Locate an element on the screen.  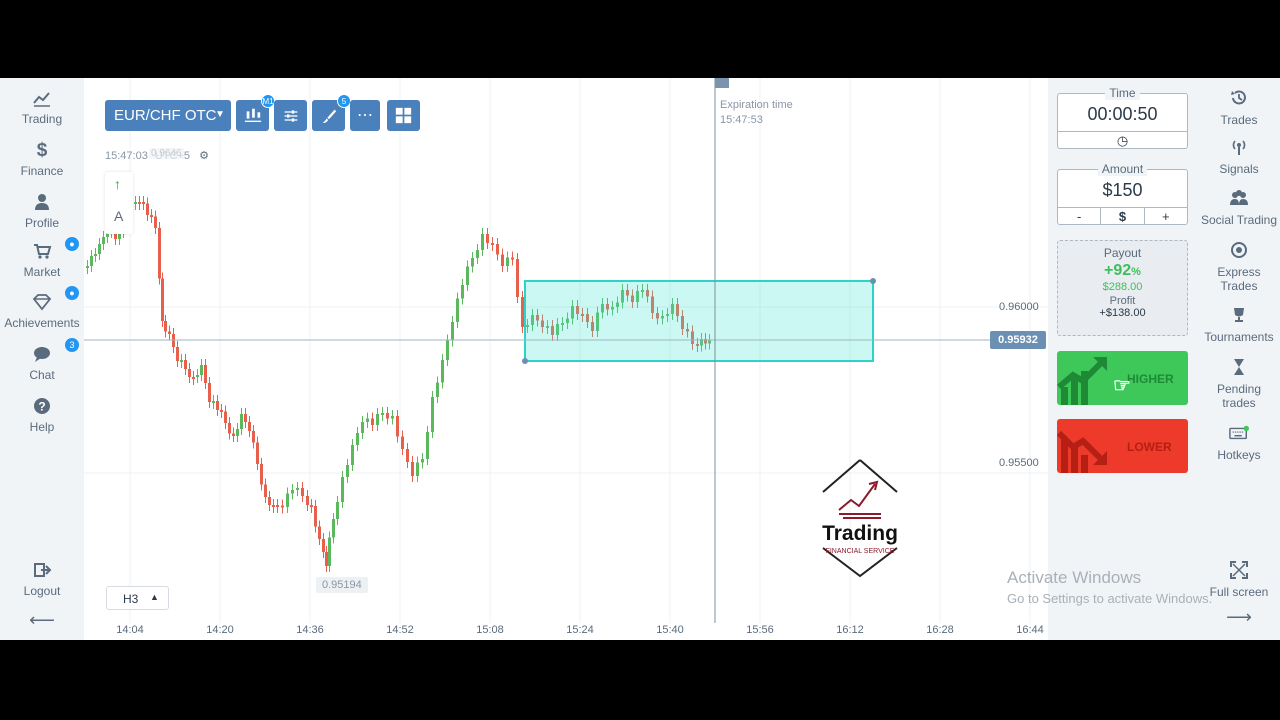
profit-label: Profit is located at coordinates (1122, 301).